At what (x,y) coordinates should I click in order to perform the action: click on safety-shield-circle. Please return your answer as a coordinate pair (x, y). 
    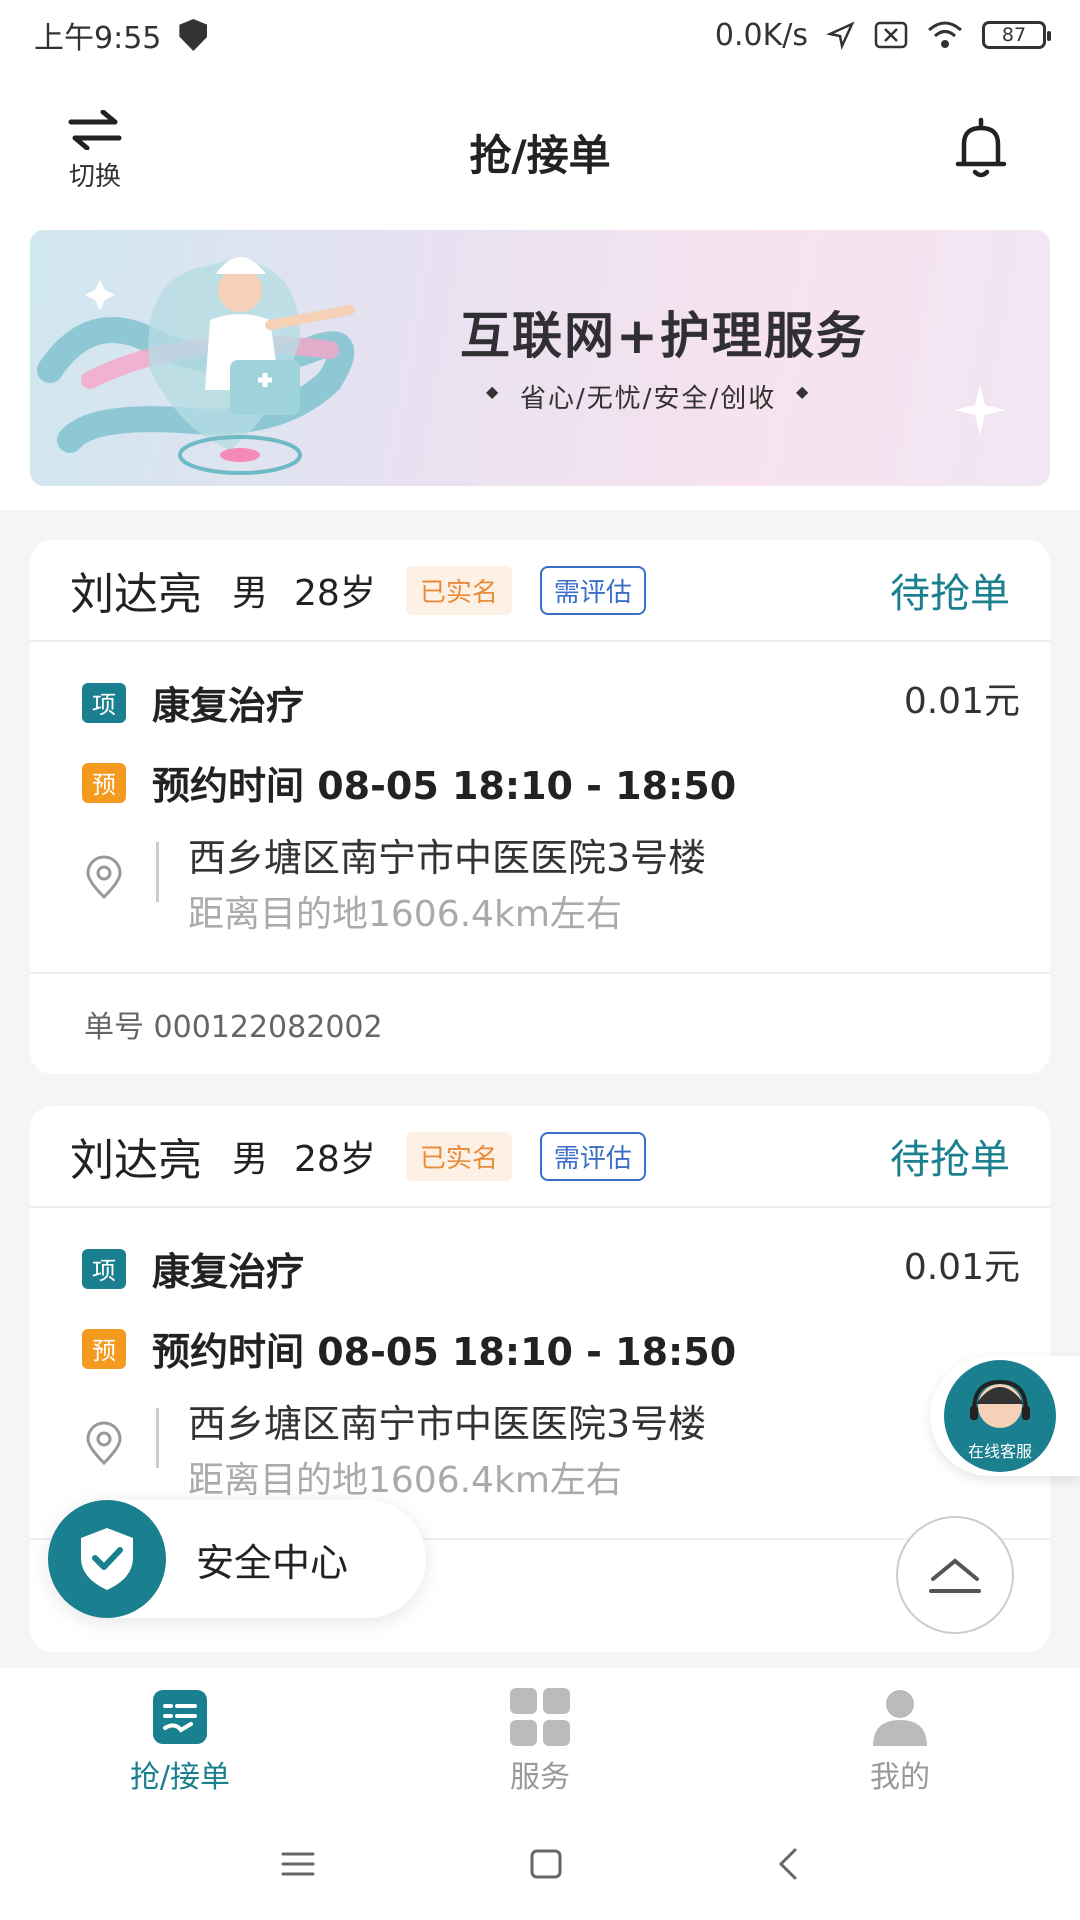
    Looking at the image, I should click on (107, 1559).